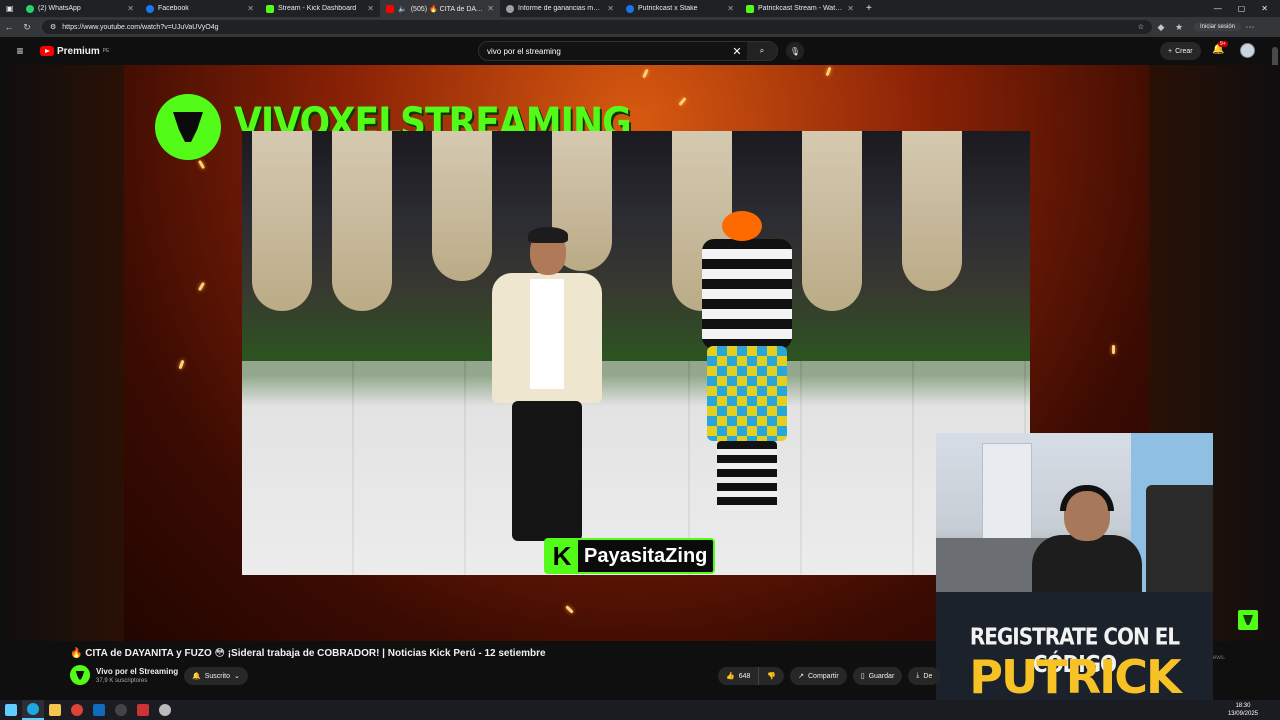  Describe the element at coordinates (1141, 27) in the screenshot. I see `bookmark-star-icon: ☆` at that location.